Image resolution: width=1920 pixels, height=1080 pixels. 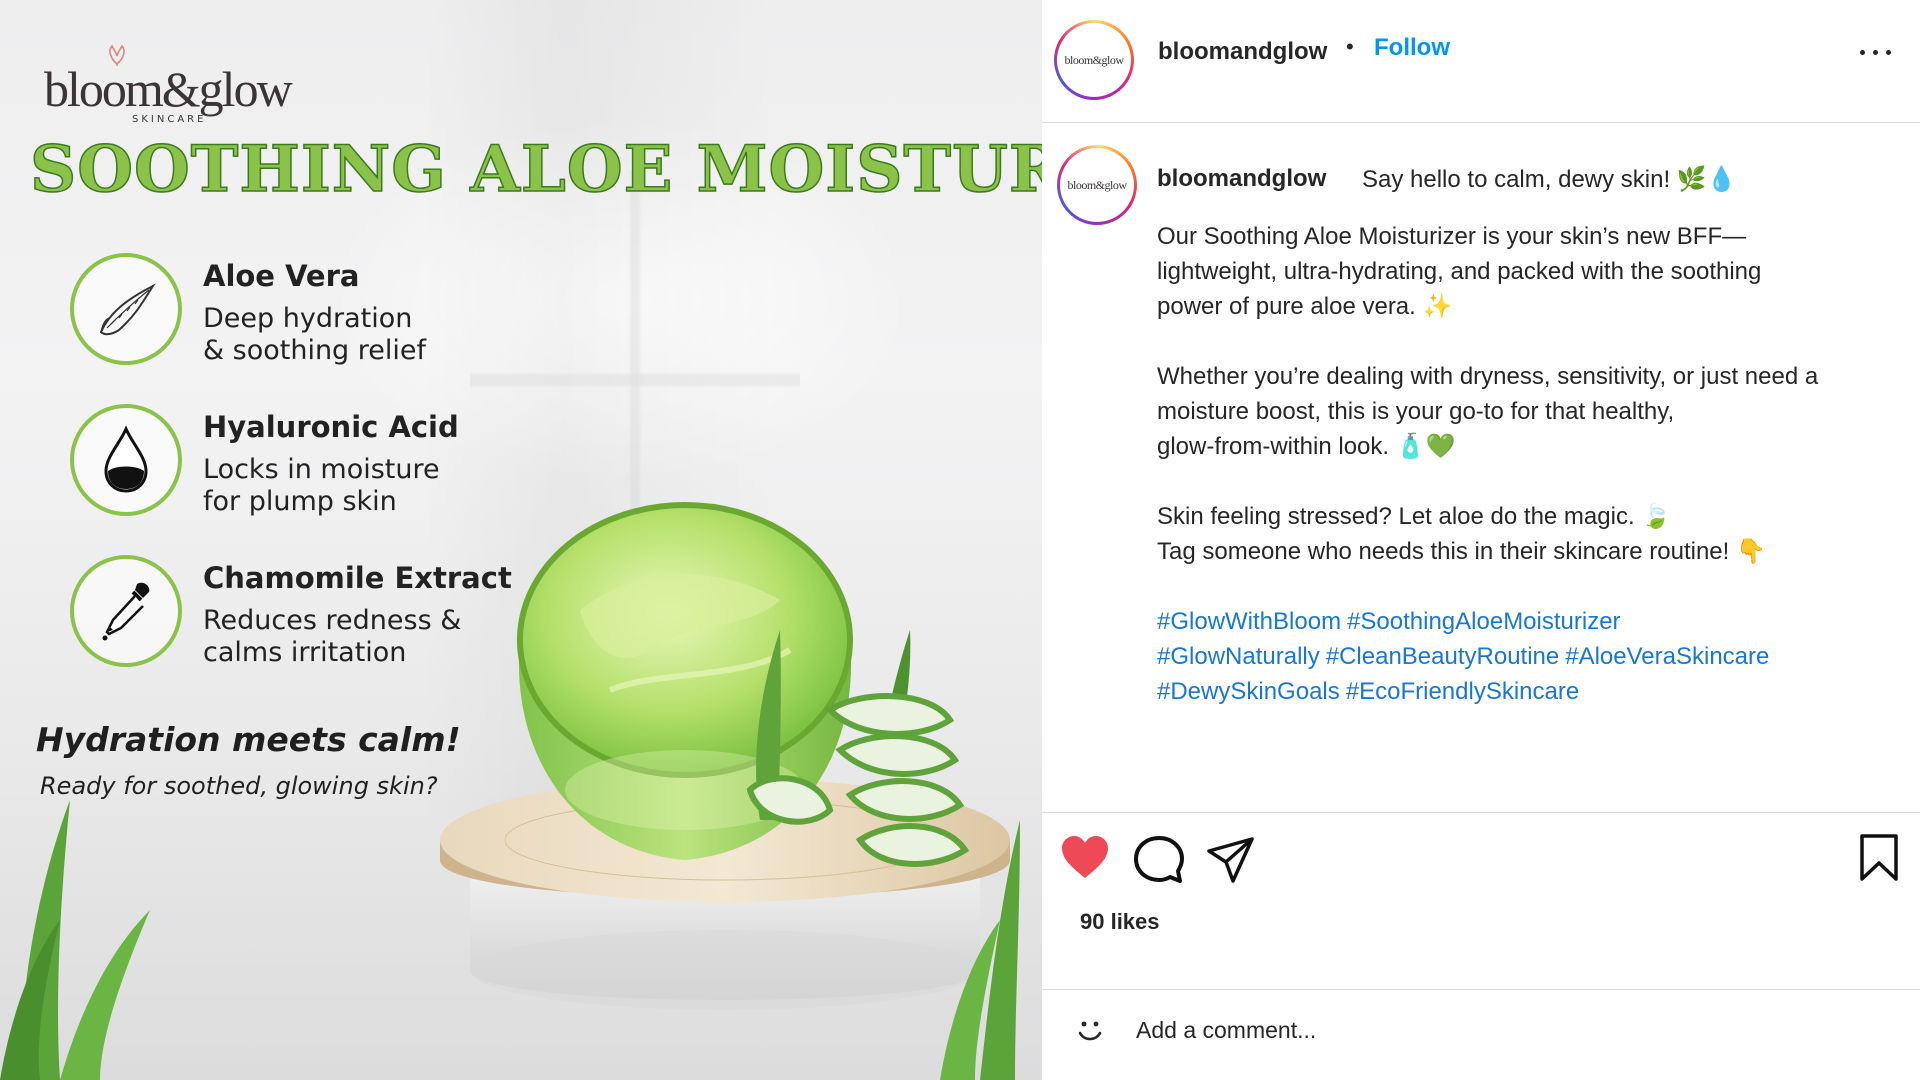 I want to click on feature-description: Locks in moisture for plump skin, so click(x=321, y=485).